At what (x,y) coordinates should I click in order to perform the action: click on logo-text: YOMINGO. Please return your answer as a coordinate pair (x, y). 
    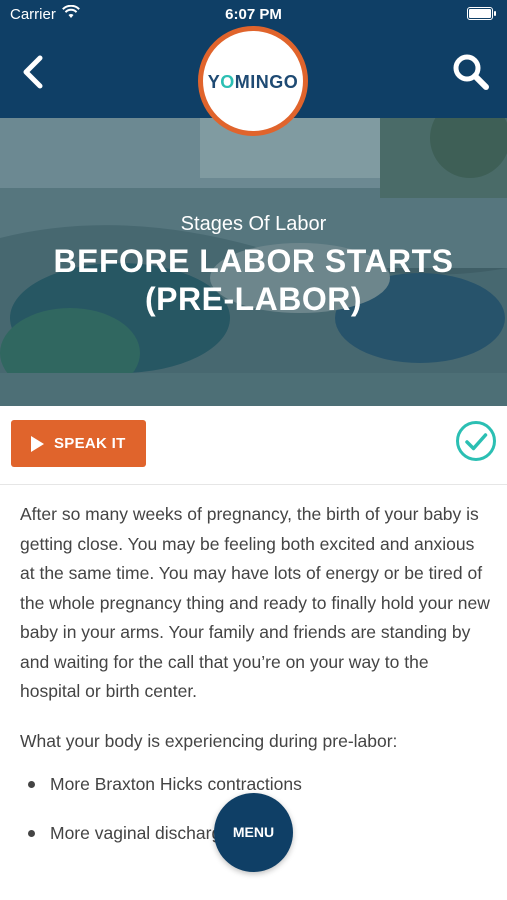
    Looking at the image, I should click on (253, 82).